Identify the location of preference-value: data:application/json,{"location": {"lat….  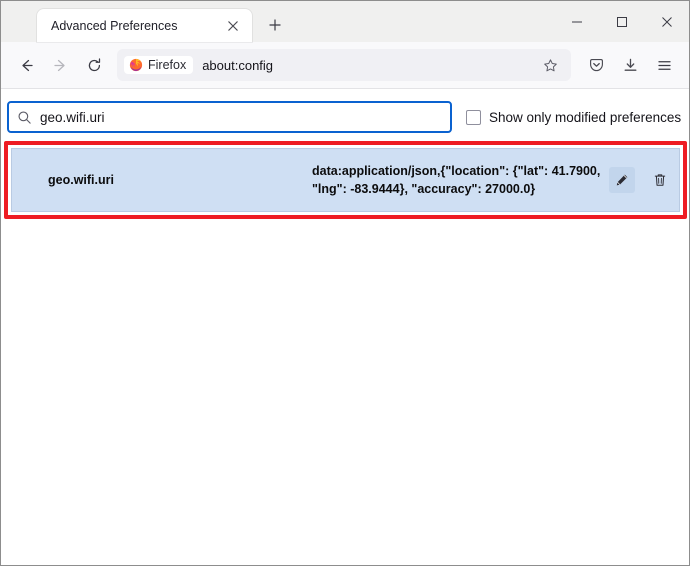
(456, 180).